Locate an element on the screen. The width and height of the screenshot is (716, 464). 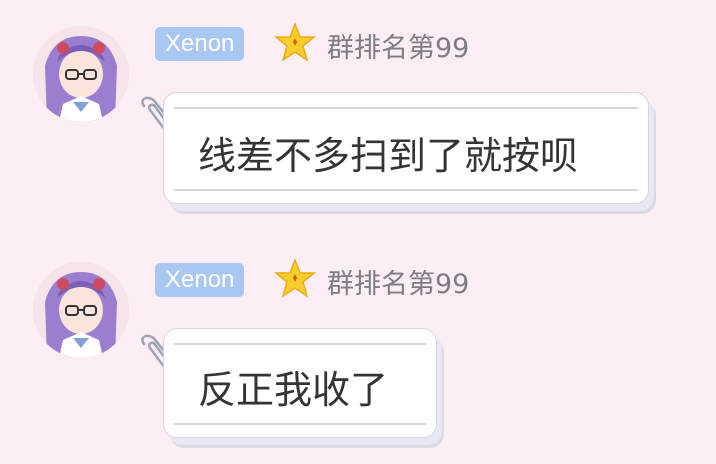
message-bubble: 反正我收了 is located at coordinates (300, 383).